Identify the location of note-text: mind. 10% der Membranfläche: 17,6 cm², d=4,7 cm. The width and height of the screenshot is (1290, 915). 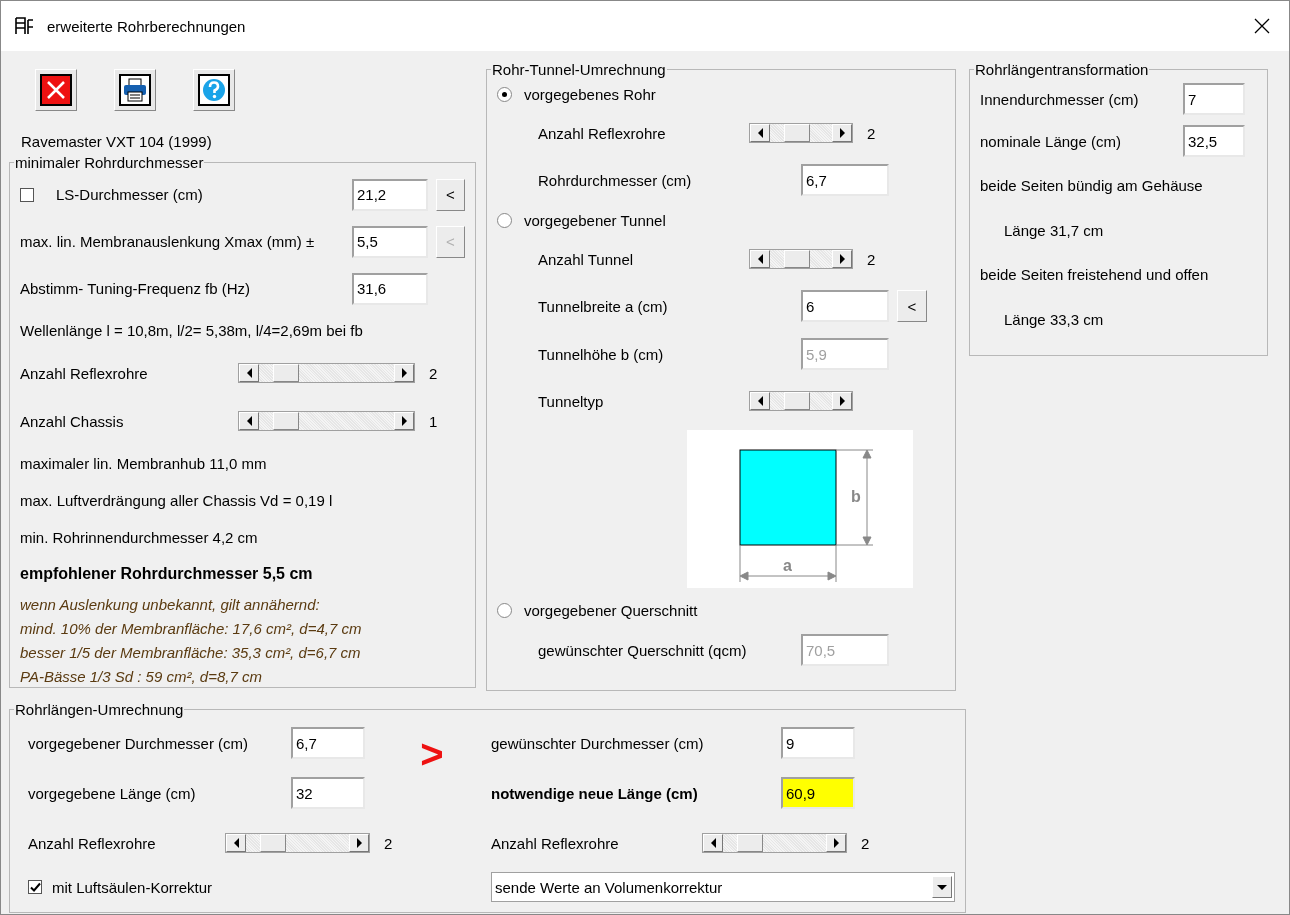
(191, 628).